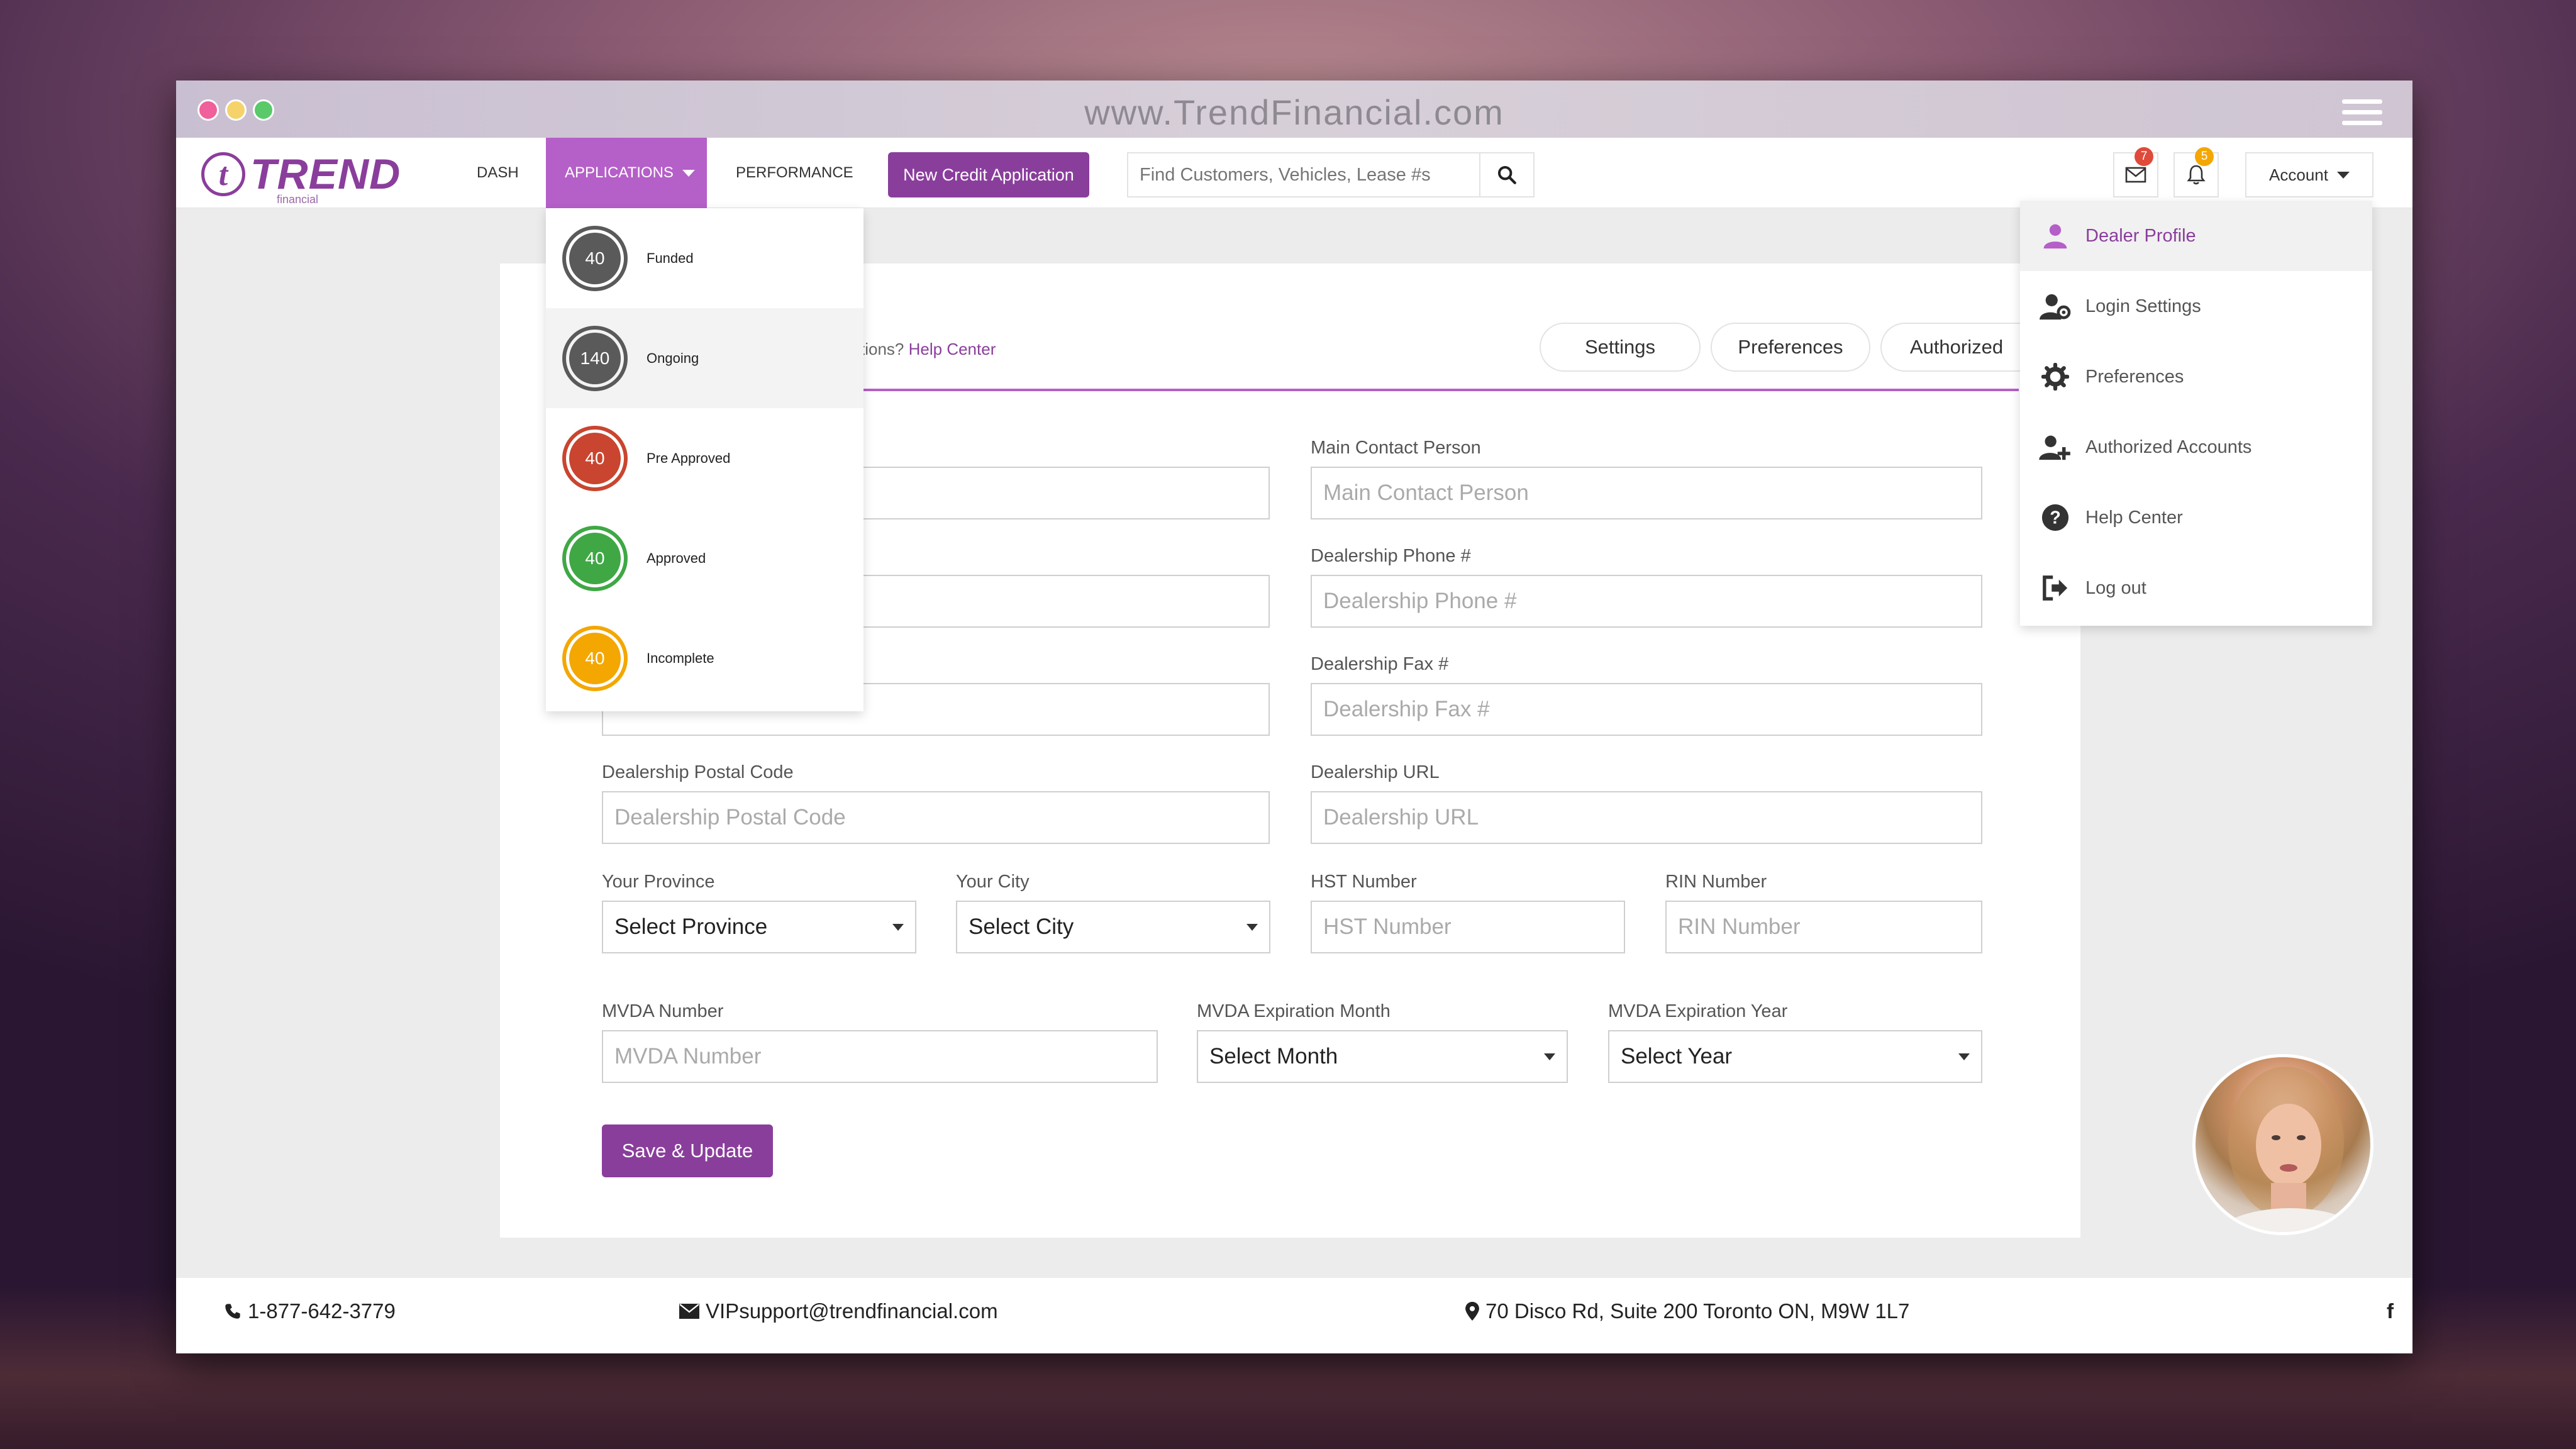 Image resolution: width=2576 pixels, height=1449 pixels. Describe the element at coordinates (988, 174) in the screenshot. I see `new-credit-application-button: New Credit Application` at that location.